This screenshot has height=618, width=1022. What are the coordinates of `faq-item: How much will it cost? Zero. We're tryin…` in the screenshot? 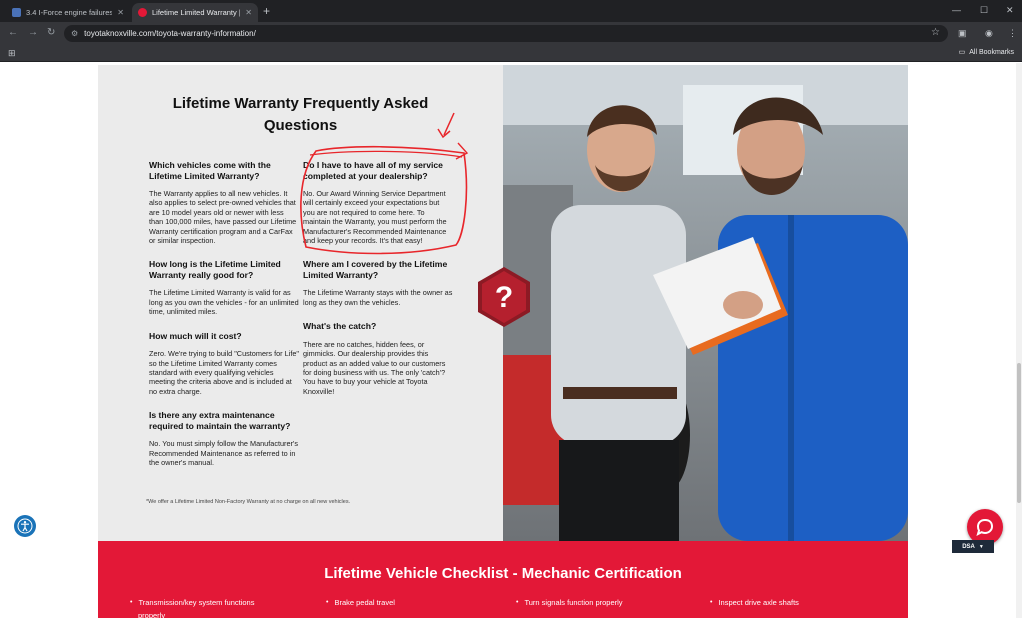 It's located at (224, 364).